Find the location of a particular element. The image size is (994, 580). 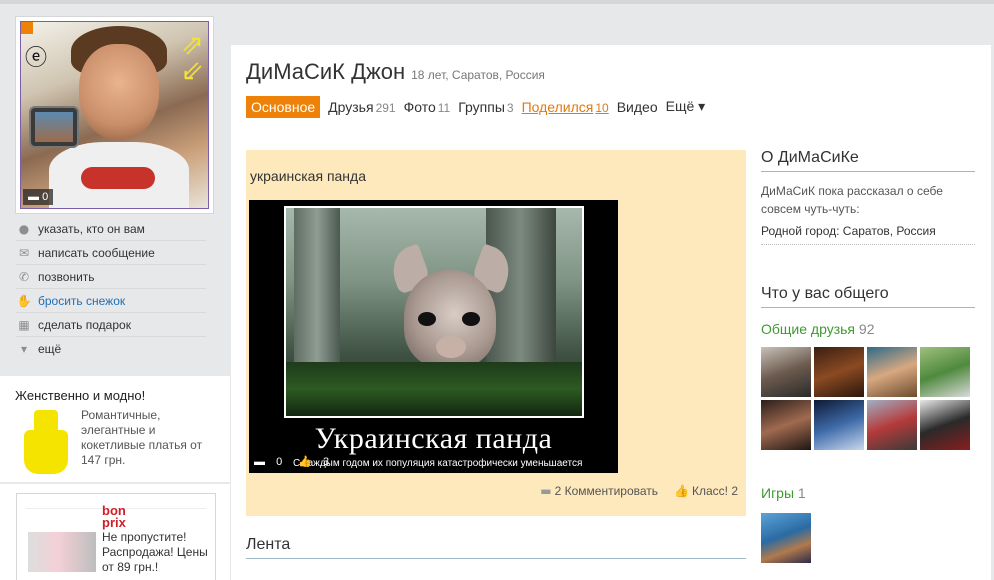

action-label: указать, кто он вам is located at coordinates (91, 228).